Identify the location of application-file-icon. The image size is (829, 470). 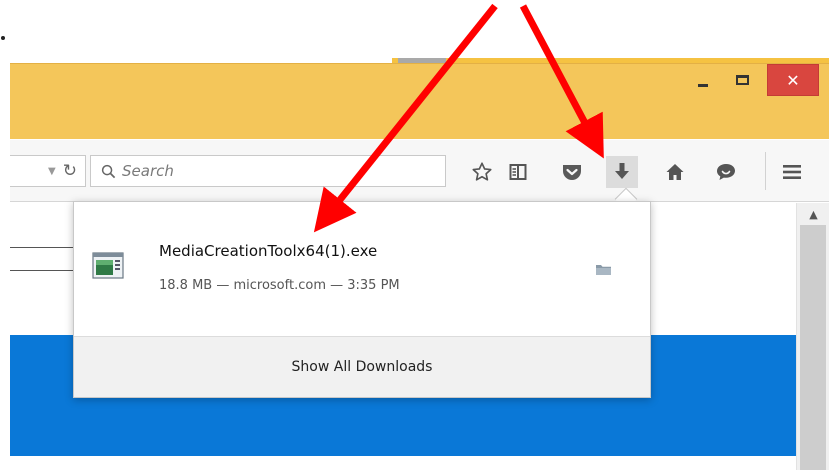
(108, 265).